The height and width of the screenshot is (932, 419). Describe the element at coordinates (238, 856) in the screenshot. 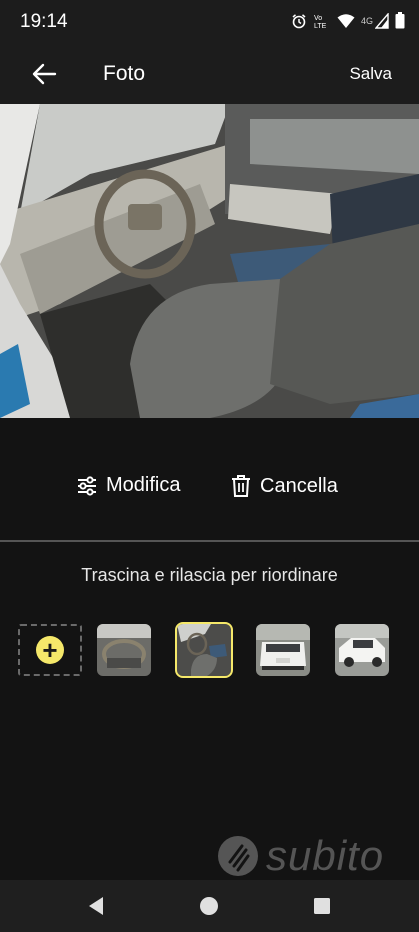

I see `subito-logo-icon` at that location.